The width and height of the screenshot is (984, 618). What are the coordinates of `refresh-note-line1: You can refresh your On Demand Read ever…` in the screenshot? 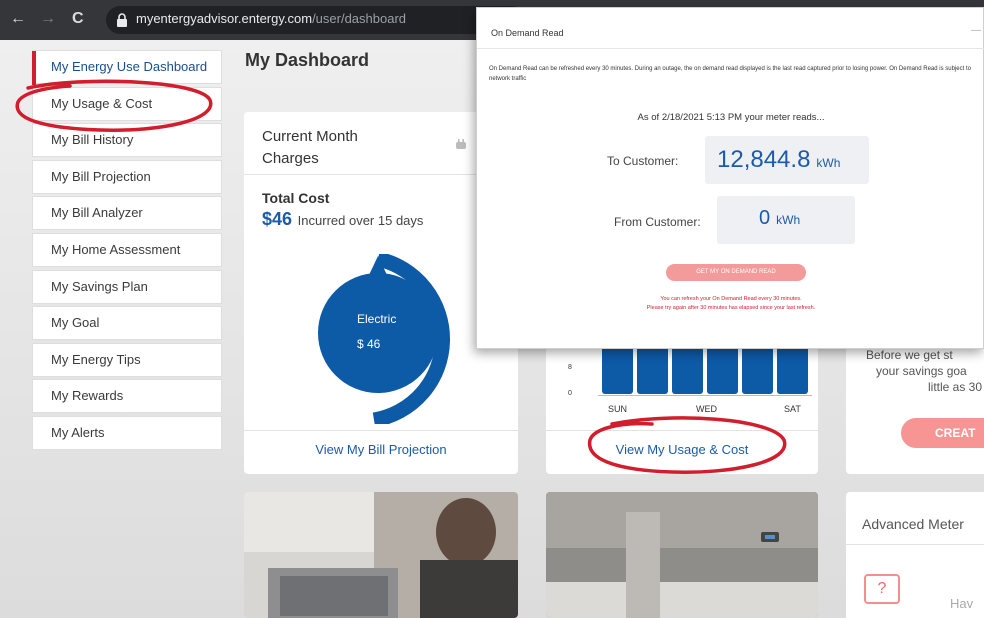 It's located at (731, 299).